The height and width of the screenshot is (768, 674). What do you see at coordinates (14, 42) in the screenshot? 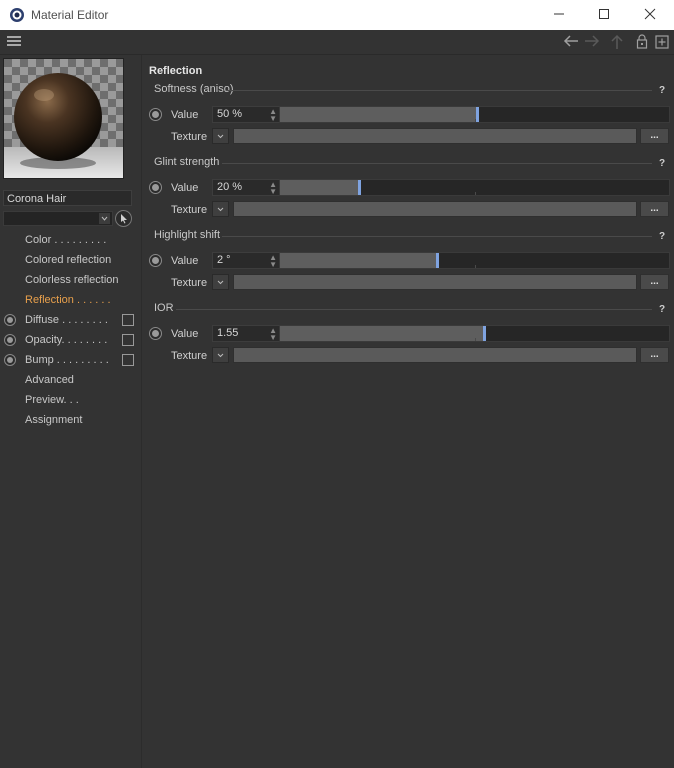
I see `hamburger-menu-icon` at bounding box center [14, 42].